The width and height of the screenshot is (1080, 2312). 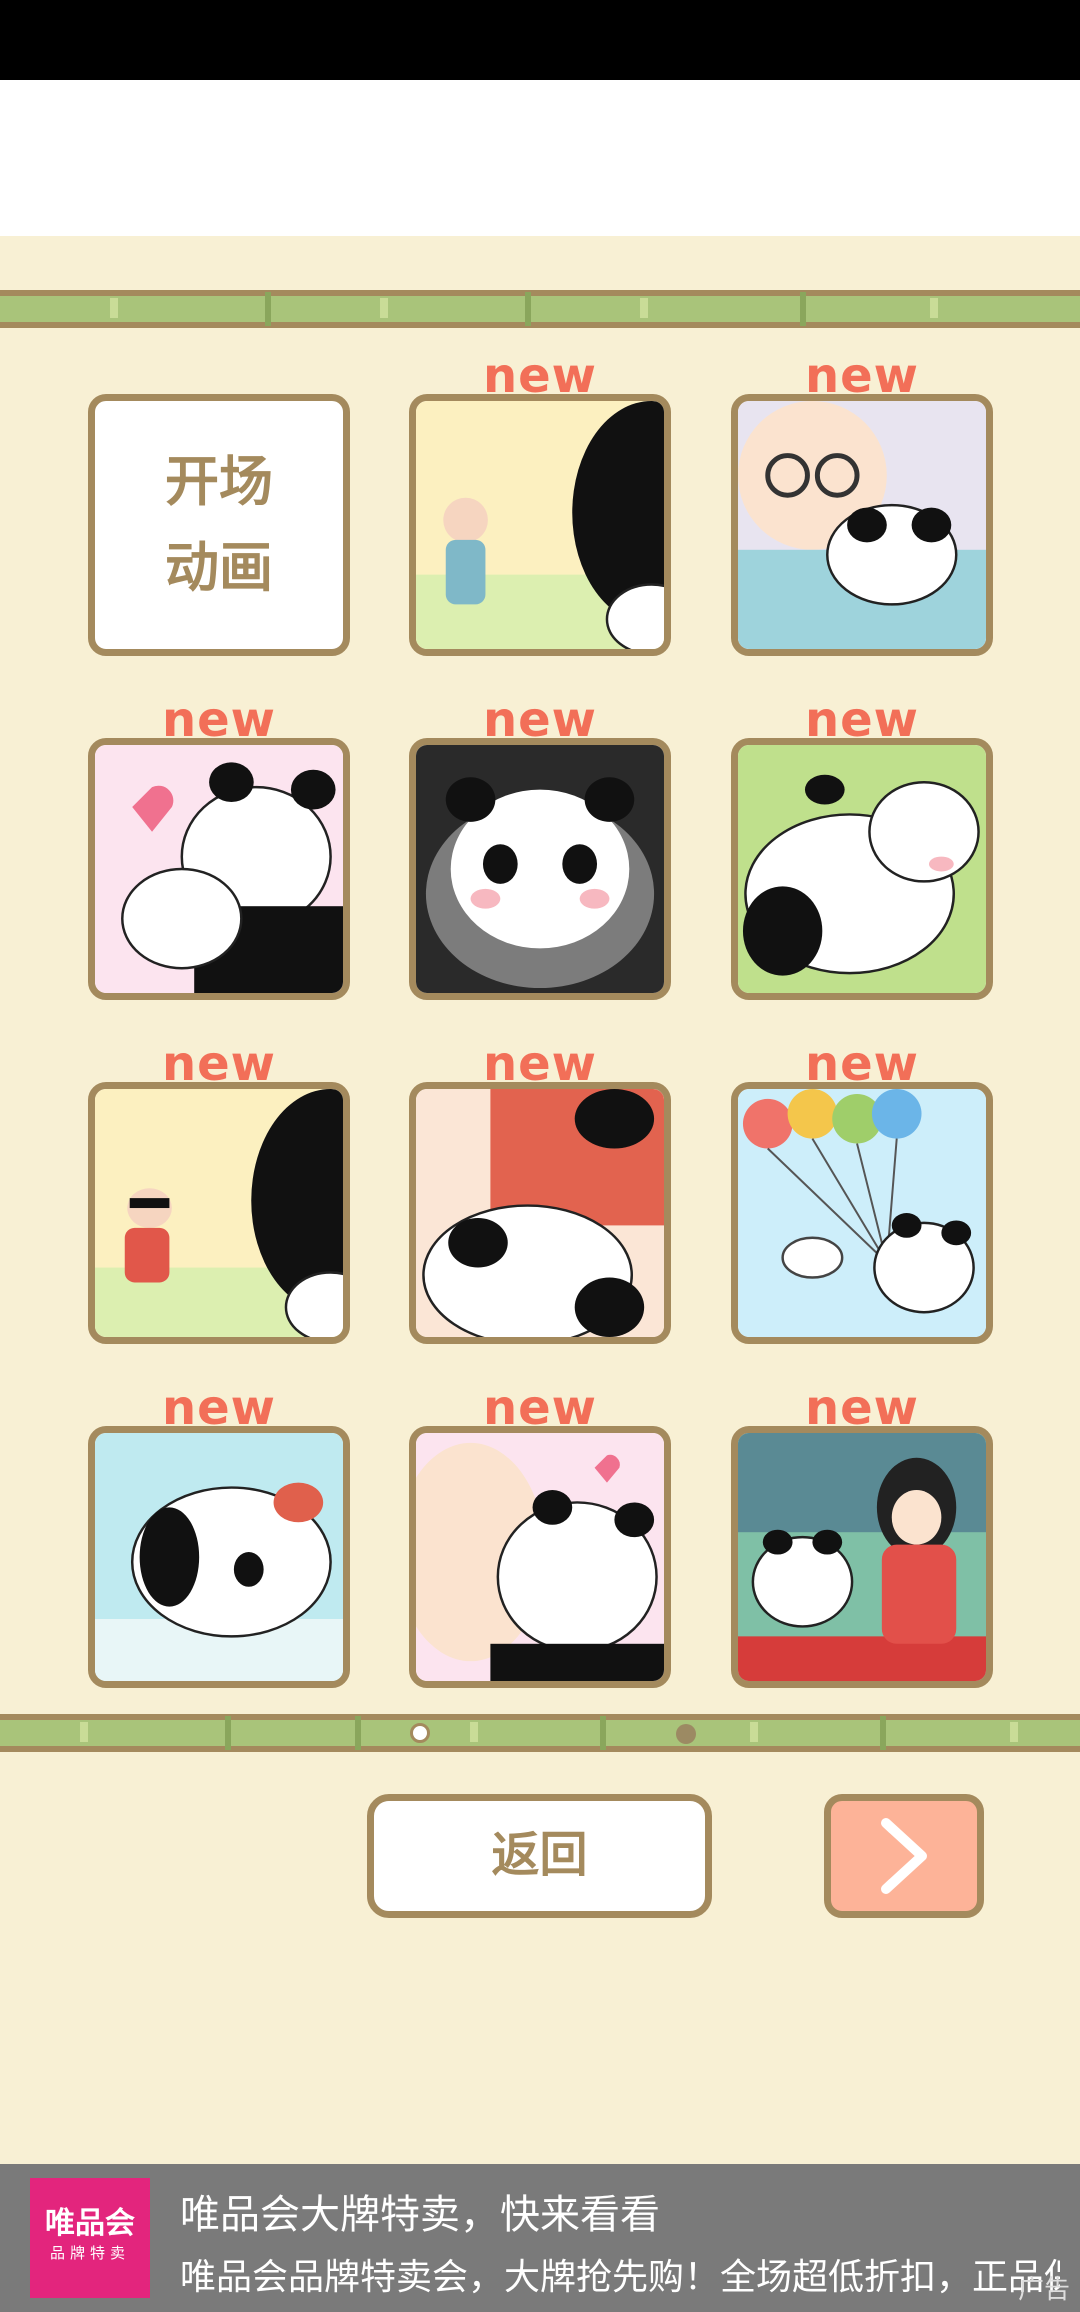 What do you see at coordinates (539, 1856) in the screenshot?
I see `back-button: 返回` at bounding box center [539, 1856].